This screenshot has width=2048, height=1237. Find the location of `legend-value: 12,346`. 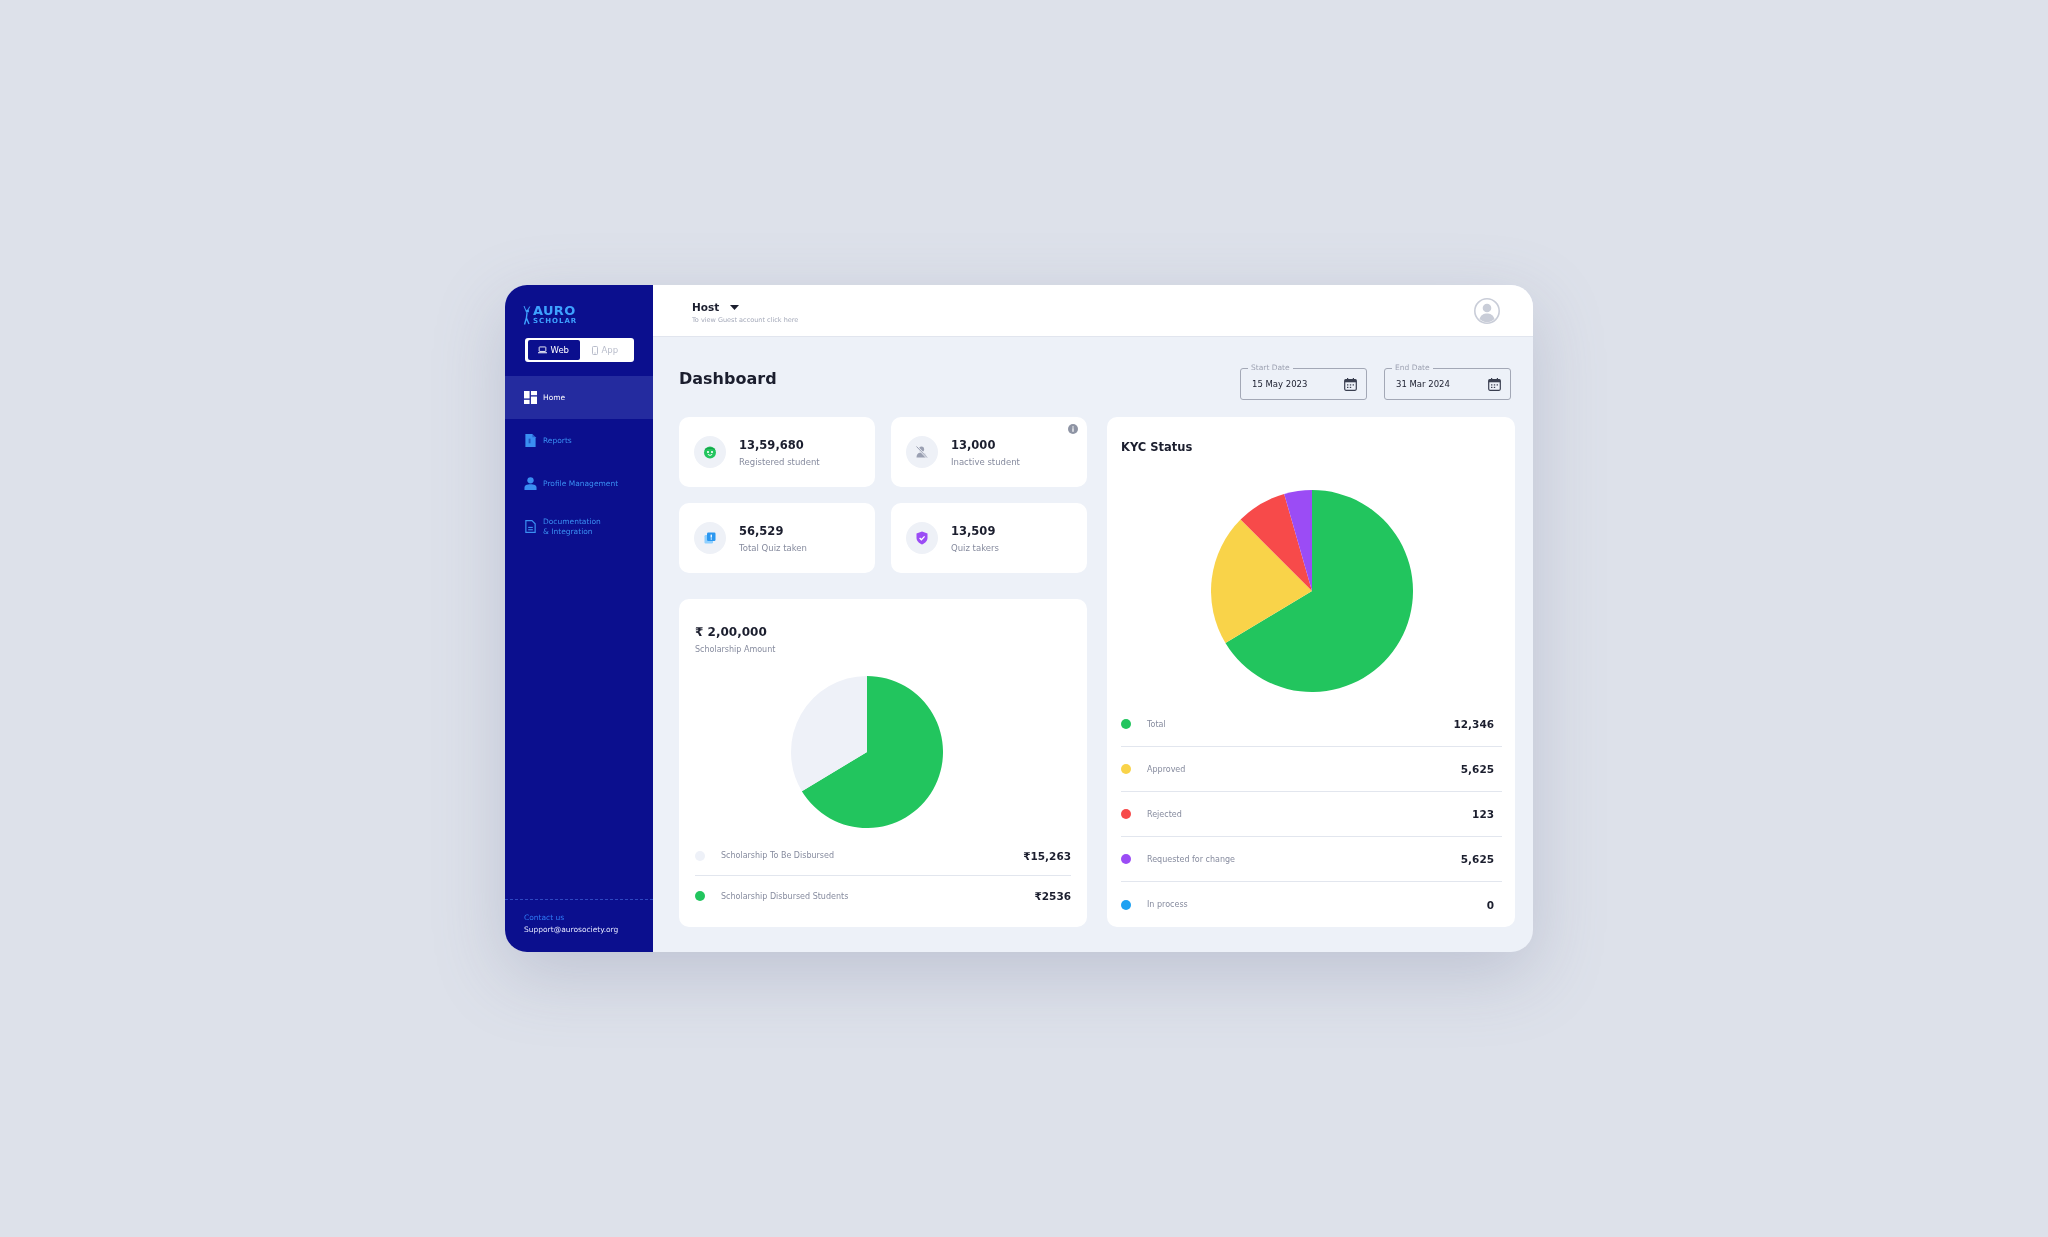

legend-value: 12,346 is located at coordinates (1474, 724).